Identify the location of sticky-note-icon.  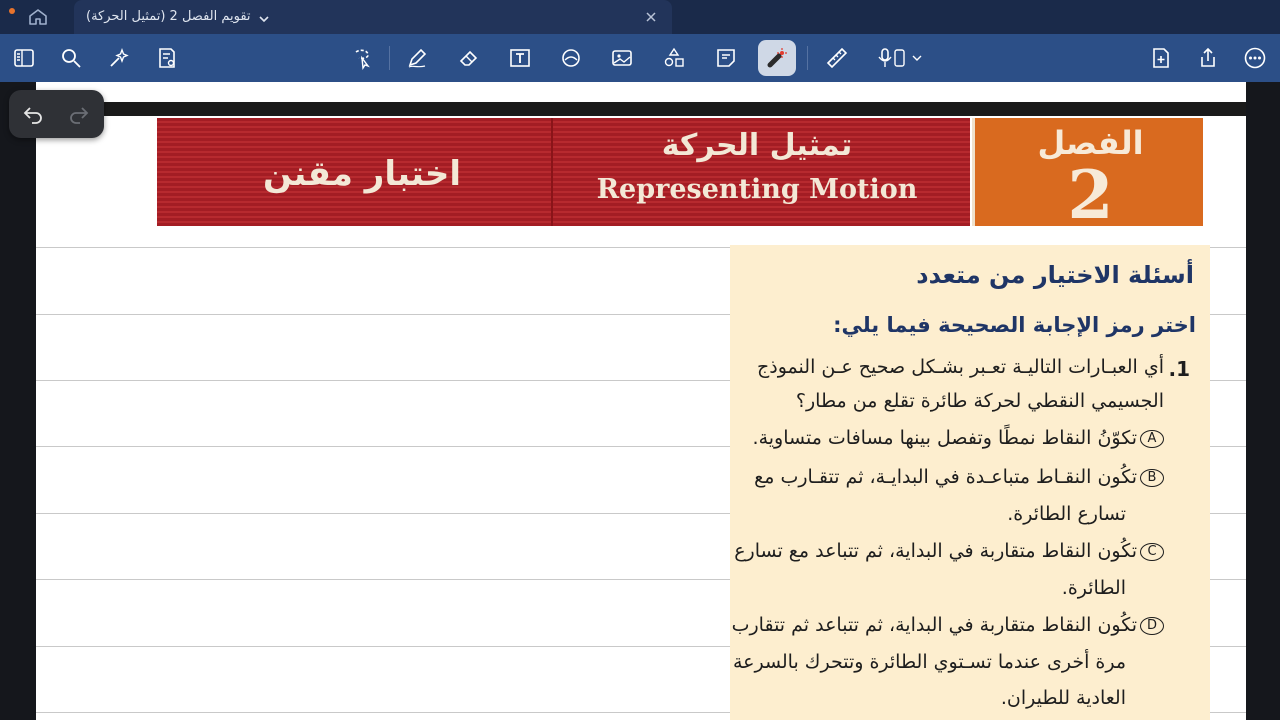
(726, 58).